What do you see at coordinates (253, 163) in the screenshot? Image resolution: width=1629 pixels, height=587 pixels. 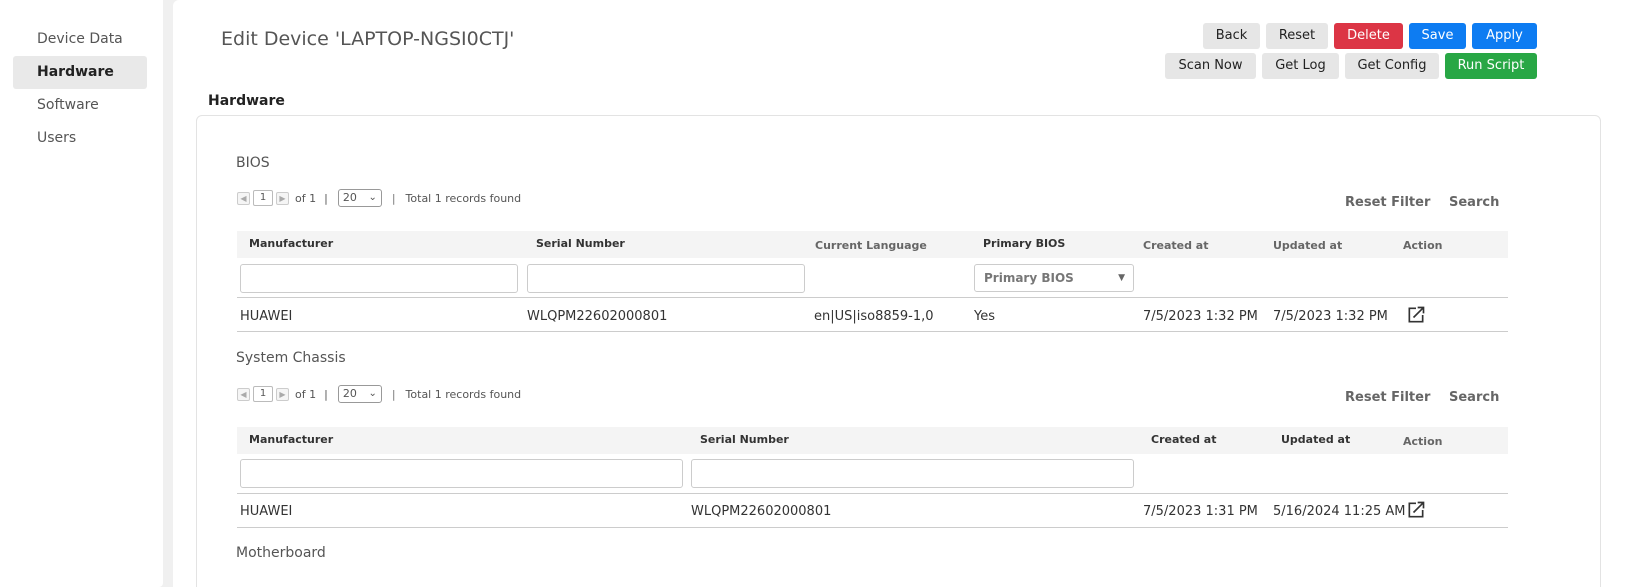 I see `bios-title: BIOS` at bounding box center [253, 163].